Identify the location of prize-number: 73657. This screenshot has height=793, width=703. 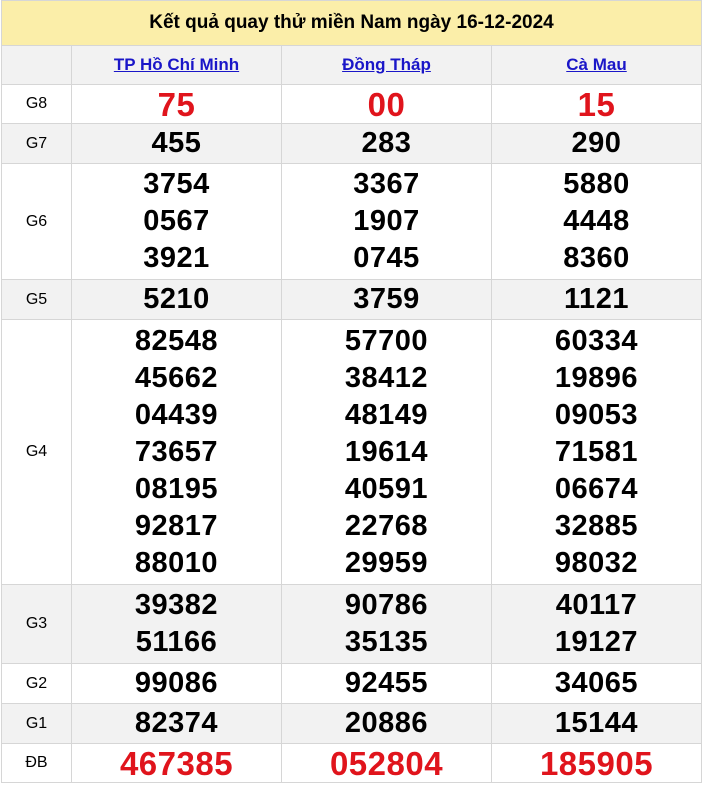
(176, 451).